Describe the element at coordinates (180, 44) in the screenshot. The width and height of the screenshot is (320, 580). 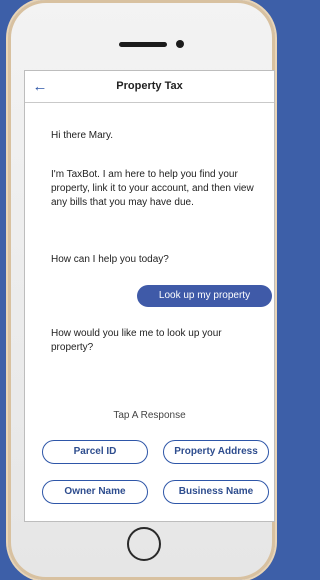
I see `phone-camera` at that location.